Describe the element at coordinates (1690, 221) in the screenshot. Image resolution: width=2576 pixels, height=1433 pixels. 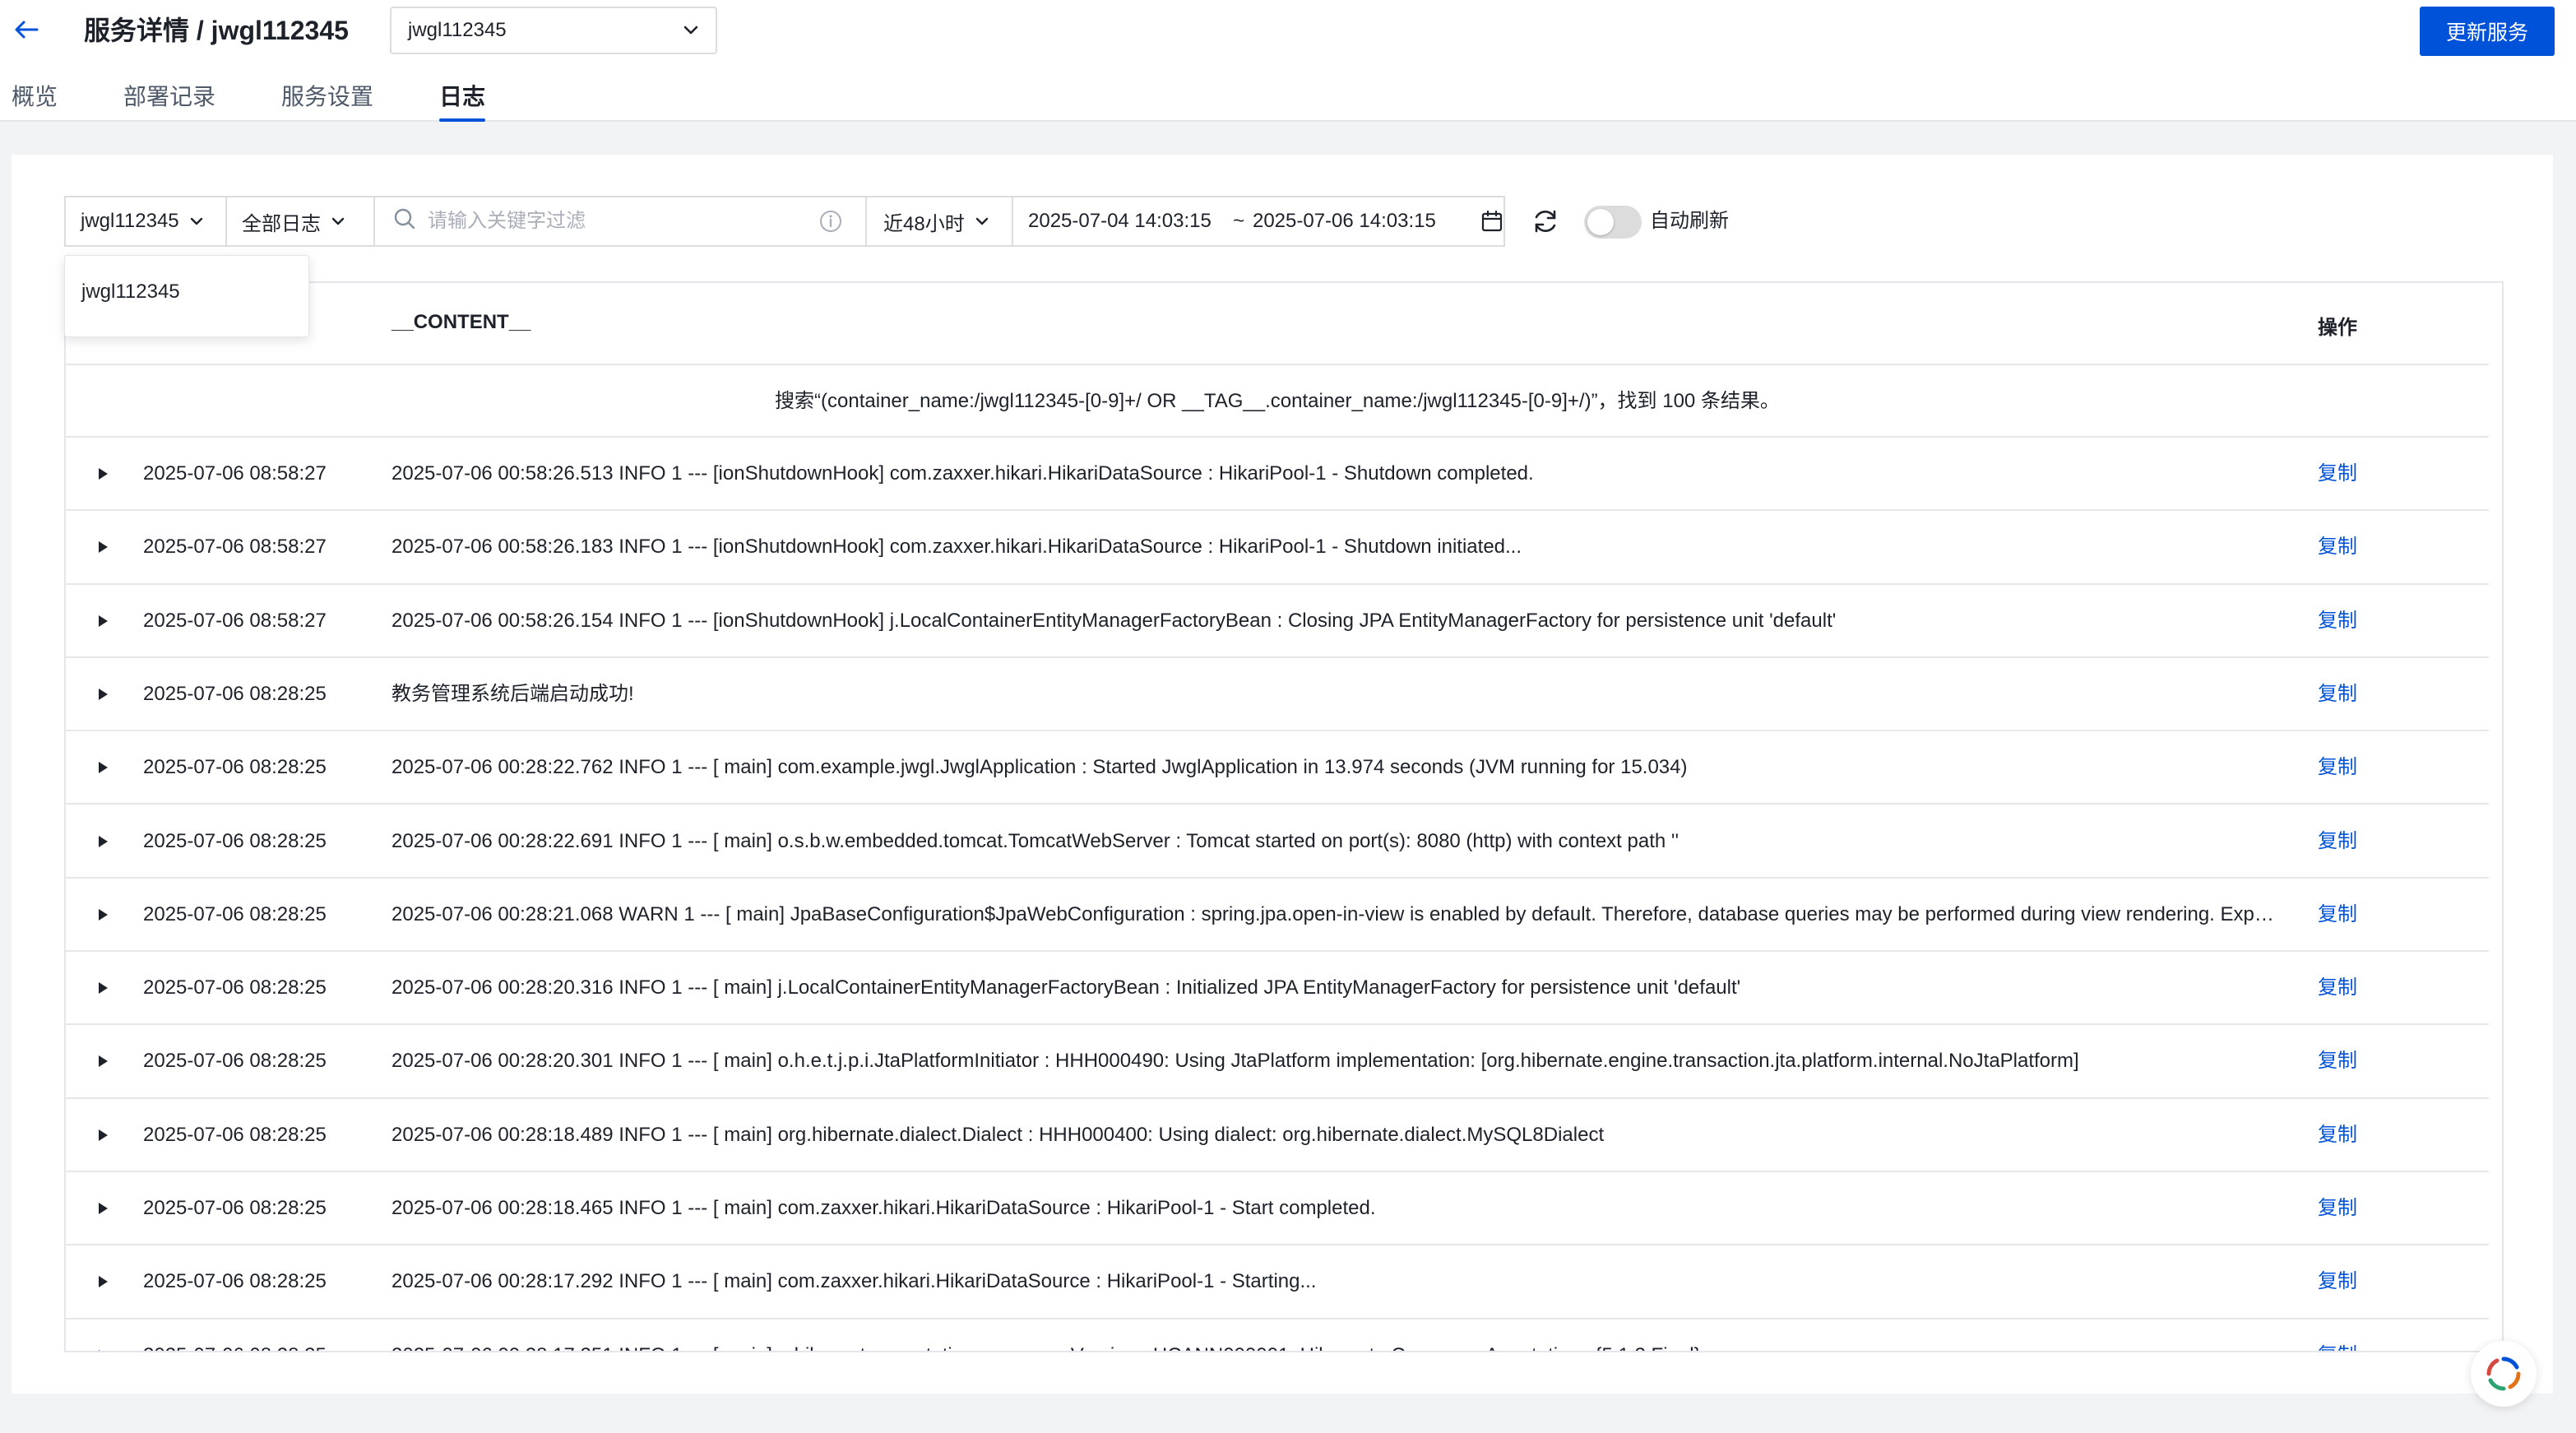
I see `auto-refresh-label: 自动刷新` at that location.